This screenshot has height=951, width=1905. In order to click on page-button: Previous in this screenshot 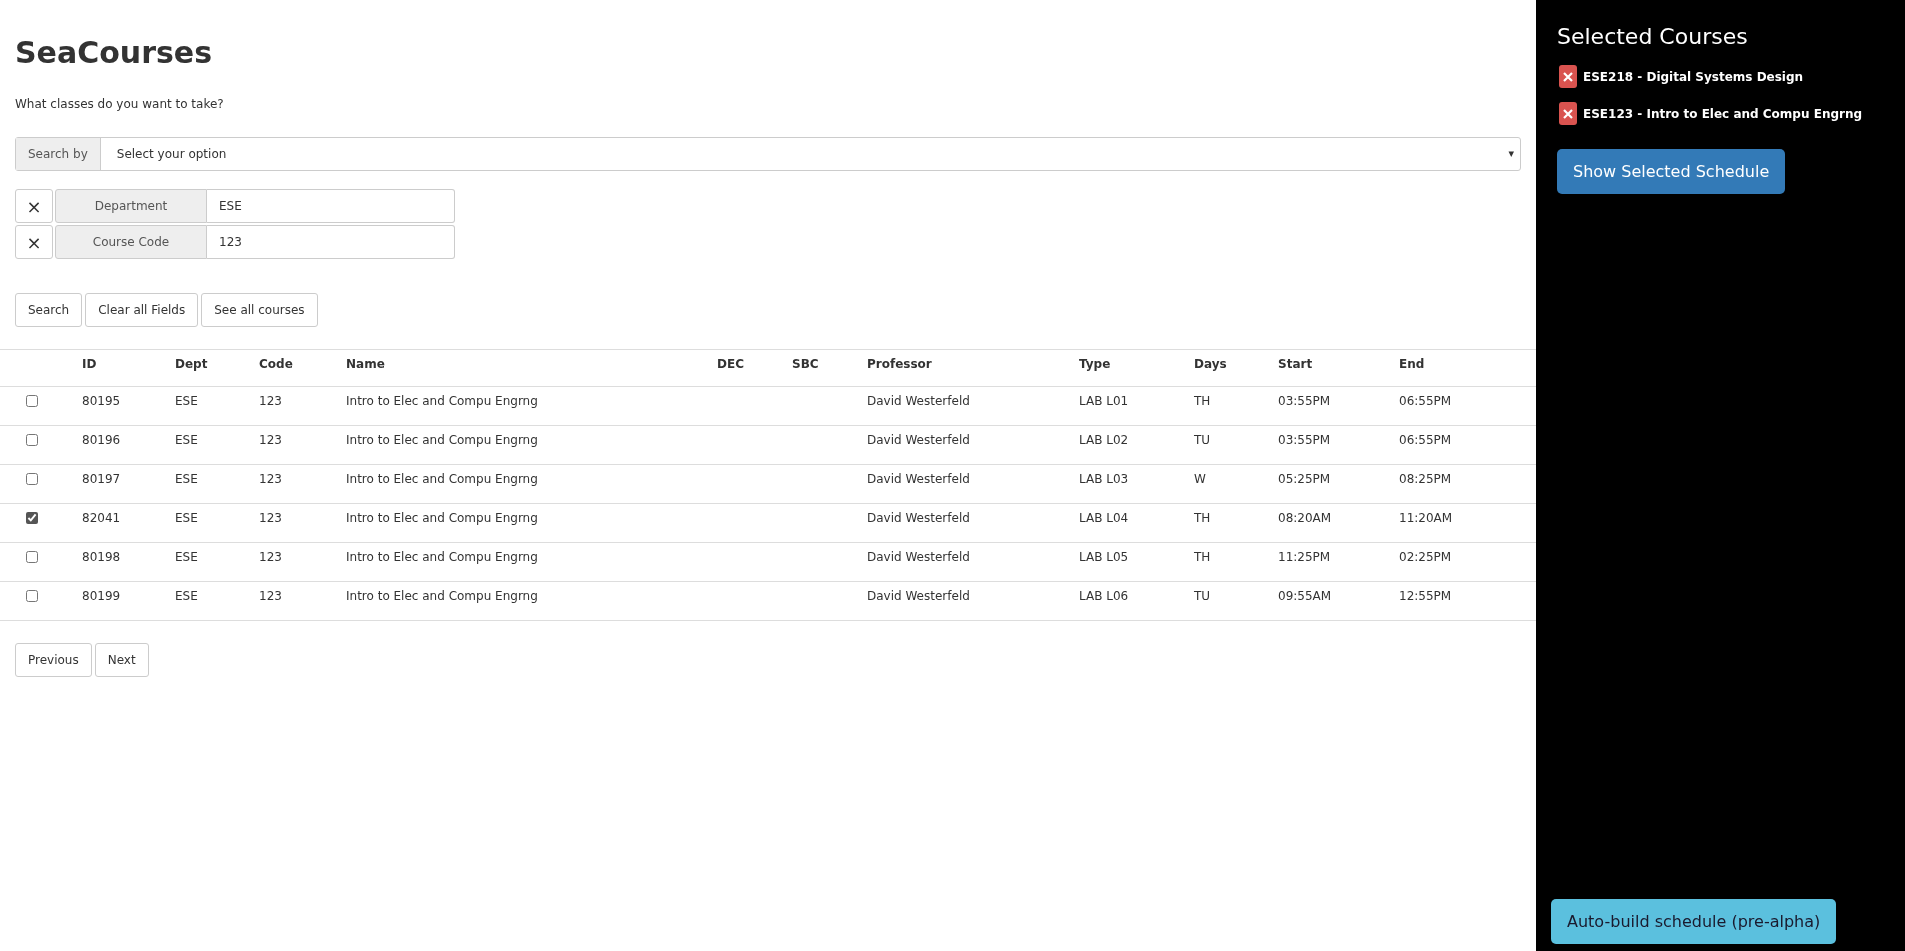, I will do `click(53, 660)`.